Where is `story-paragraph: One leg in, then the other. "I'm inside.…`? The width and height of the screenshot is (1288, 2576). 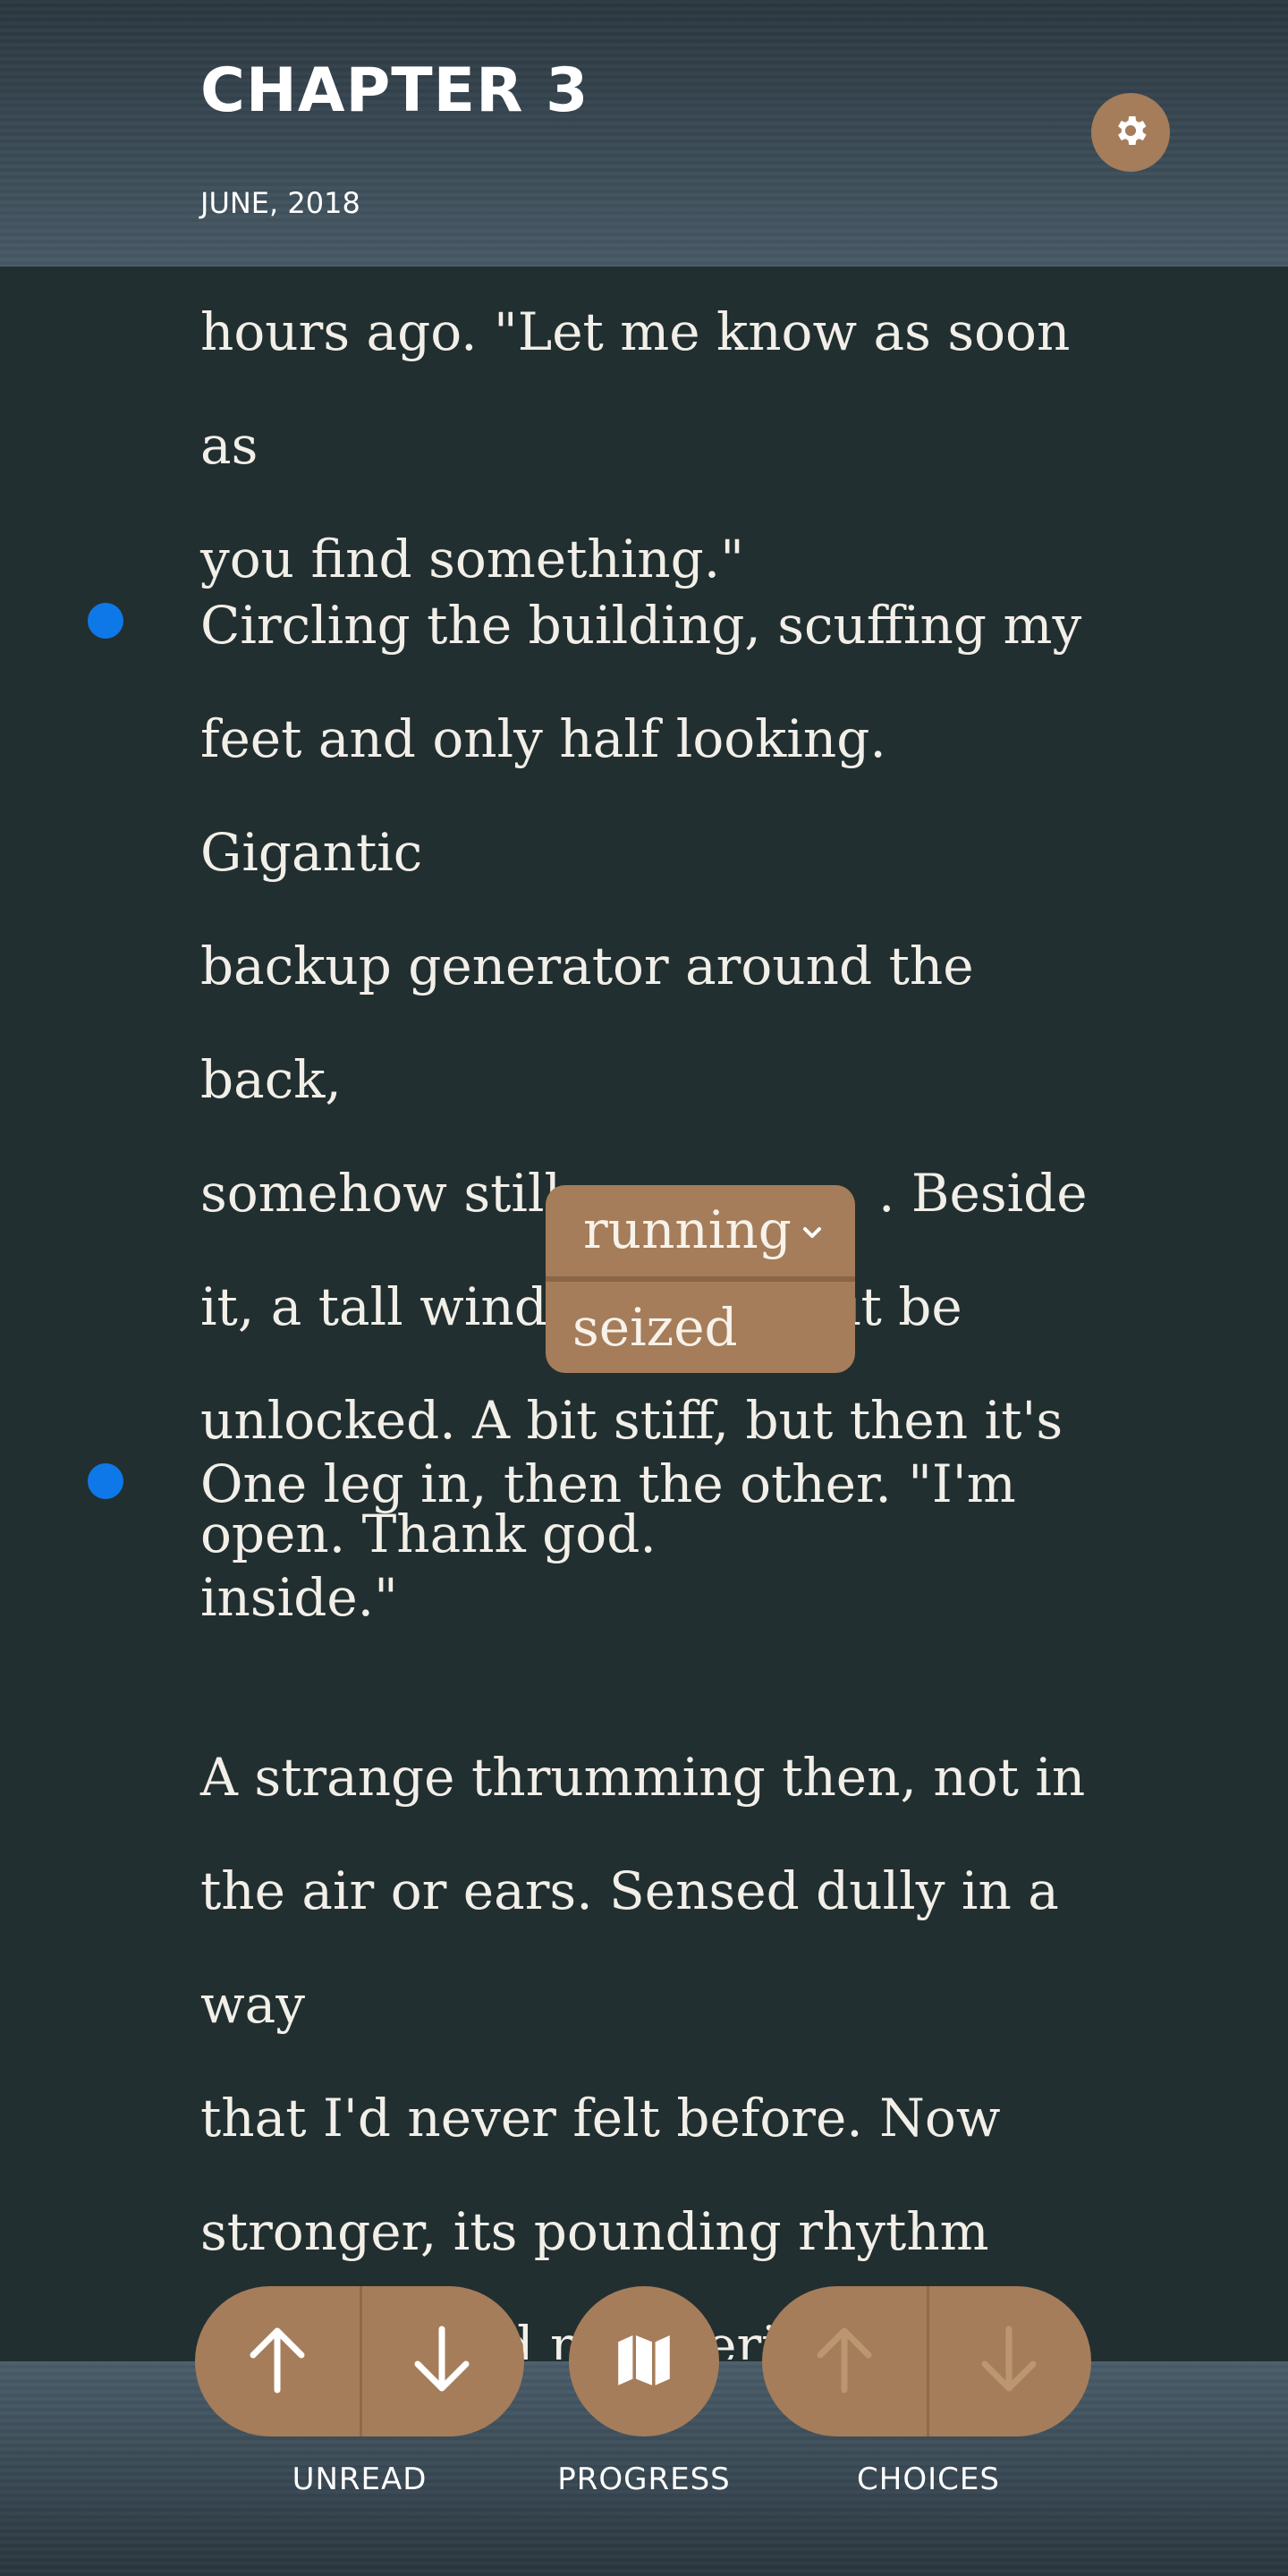 story-paragraph: One leg in, then the other. "I'm inside.… is located at coordinates (647, 1541).